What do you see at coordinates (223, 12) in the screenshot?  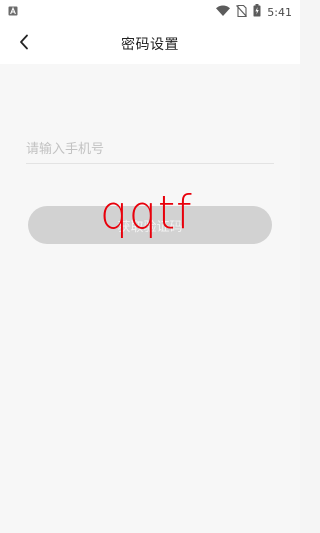 I see `wifi-icon` at bounding box center [223, 12].